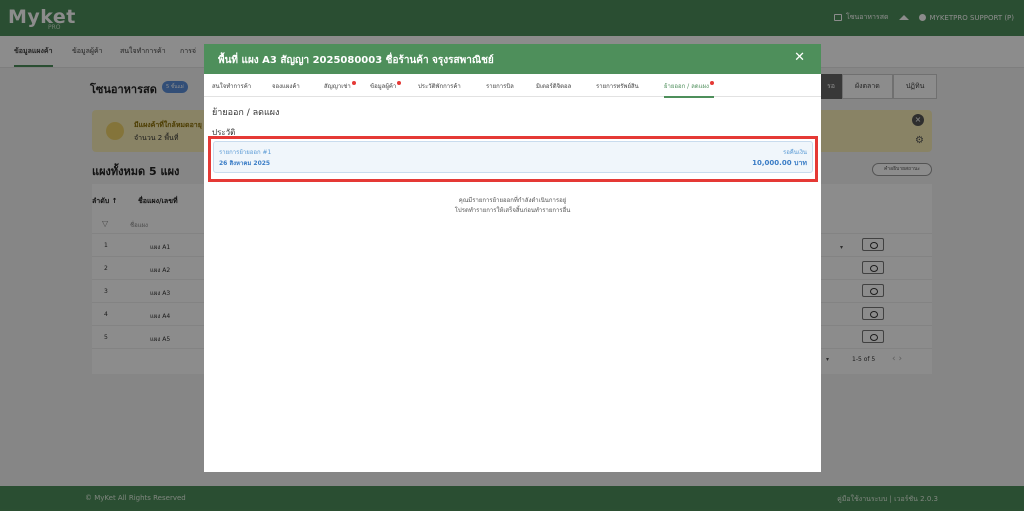  What do you see at coordinates (246, 113) in the screenshot?
I see `section-title: ย้ายออก / ลดแผง` at bounding box center [246, 113].